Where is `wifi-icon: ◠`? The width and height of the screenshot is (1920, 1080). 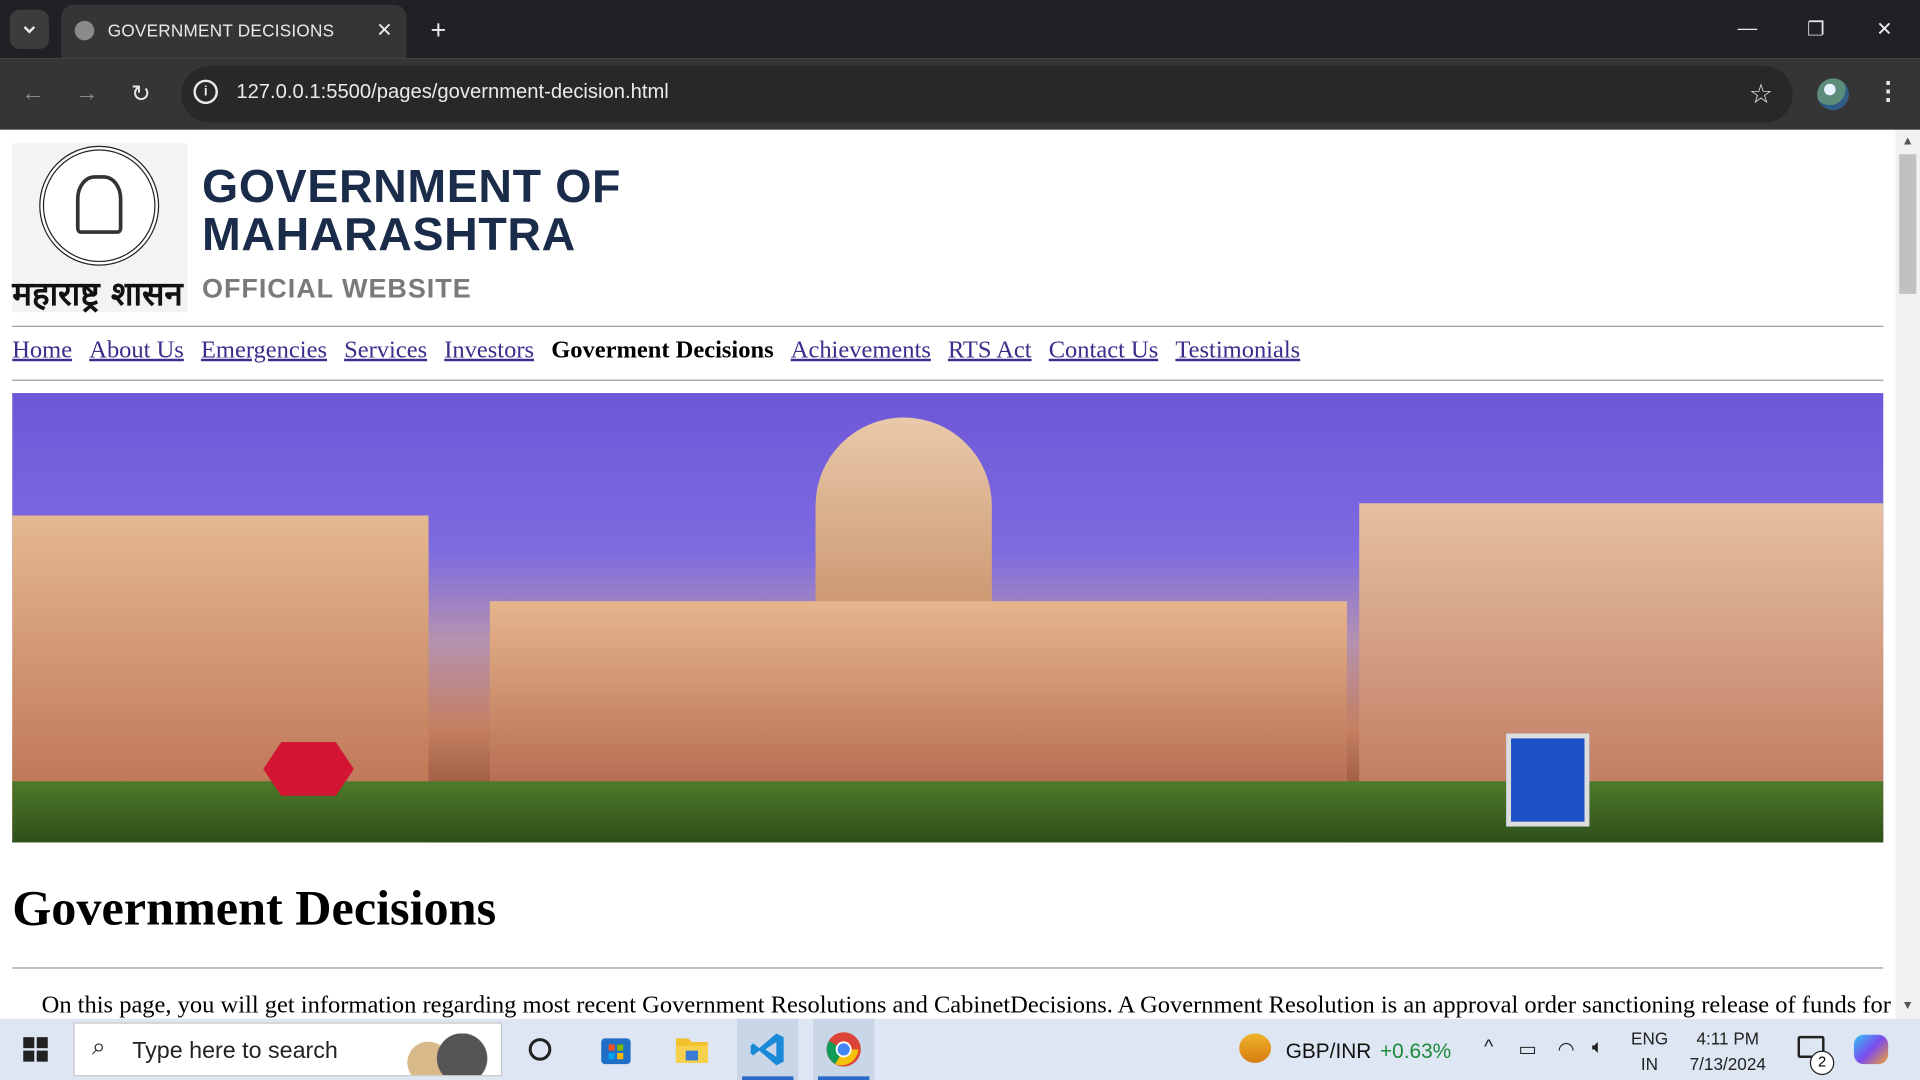 wifi-icon: ◠ is located at coordinates (1566, 1049).